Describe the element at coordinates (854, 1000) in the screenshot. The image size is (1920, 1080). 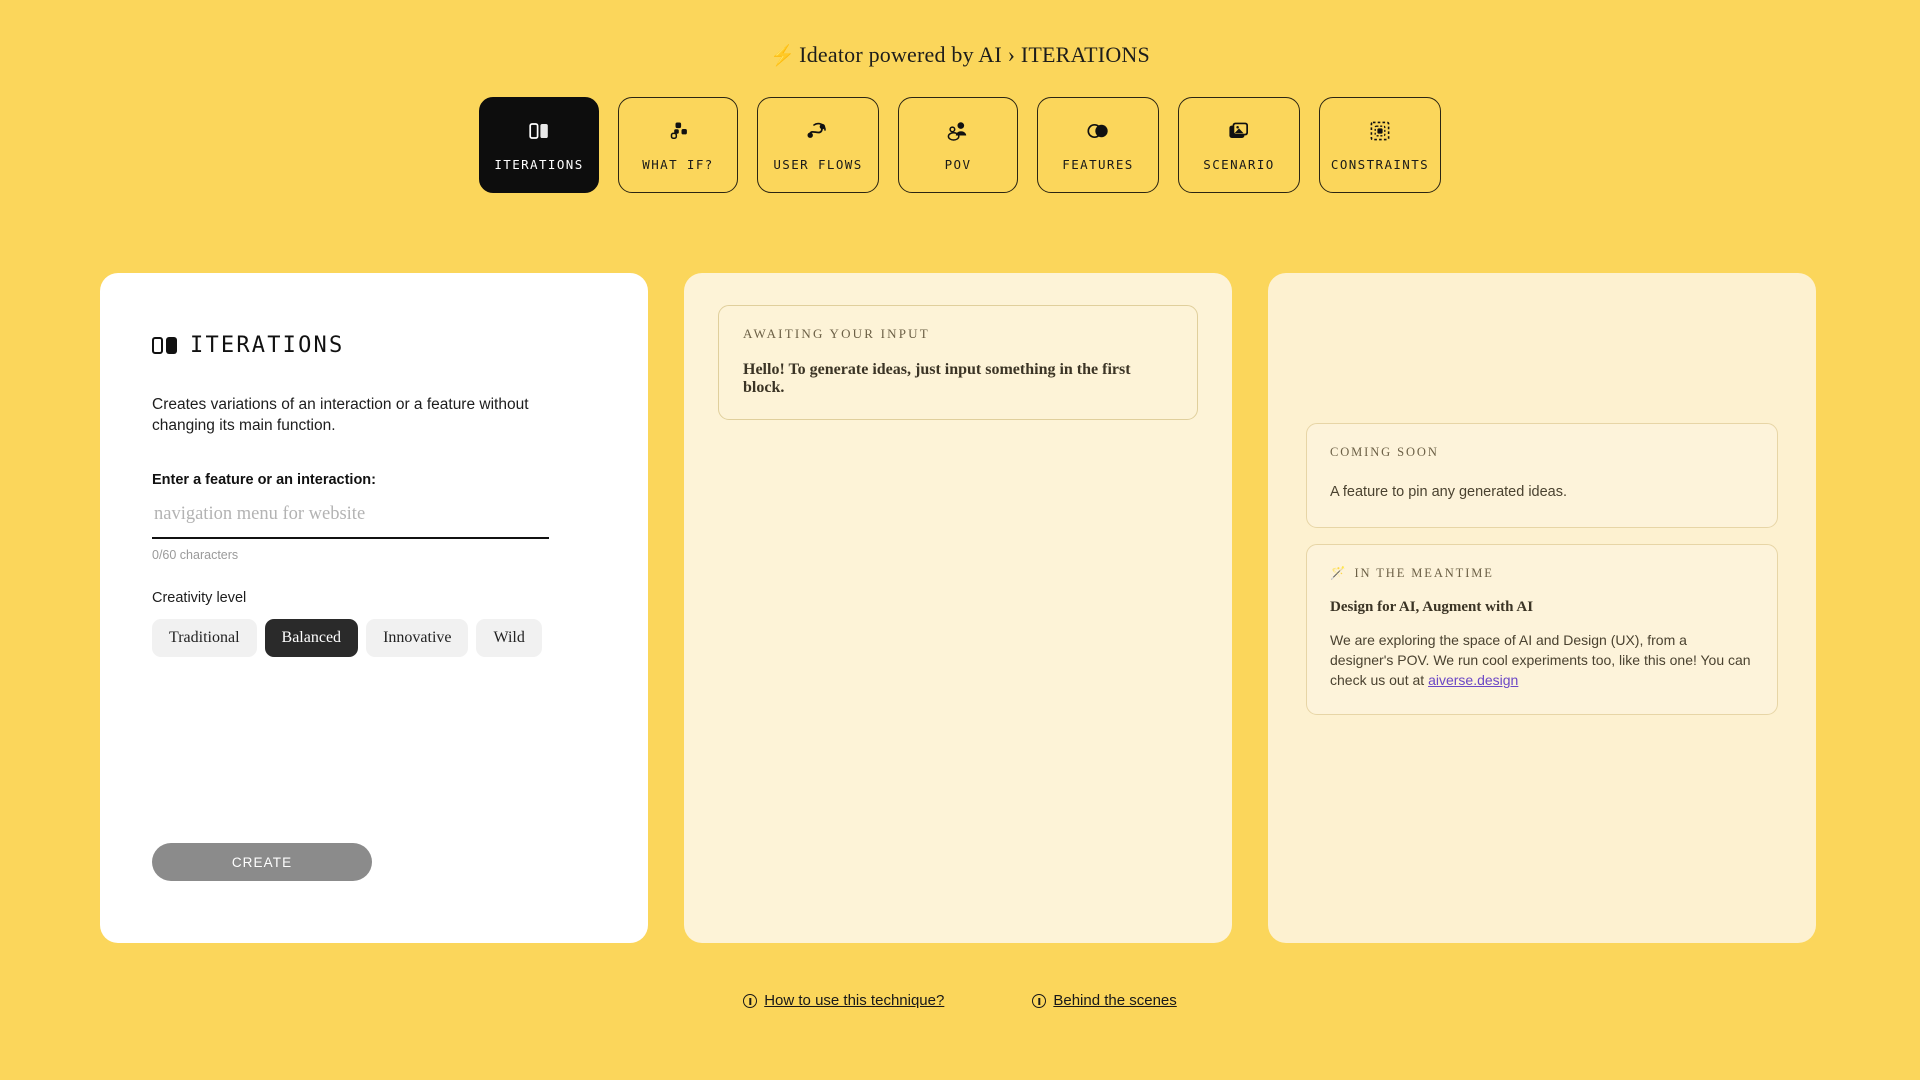
I see `how-to-use-label: How to use this technique?` at that location.